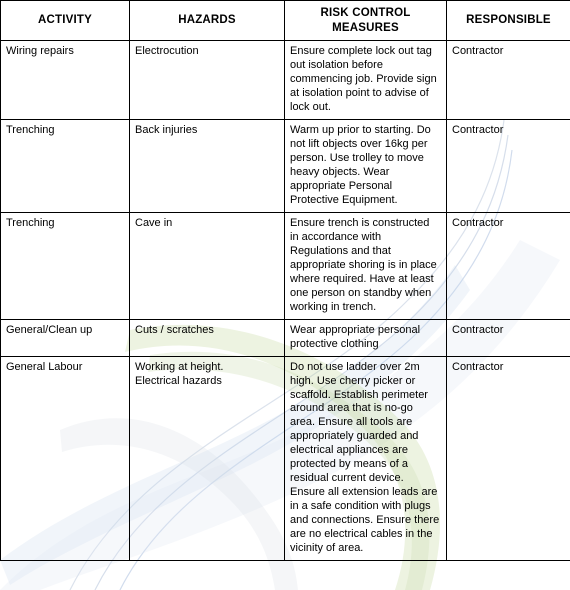 Image resolution: width=570 pixels, height=590 pixels. I want to click on cell-activity: Wiring repairs, so click(65, 80).